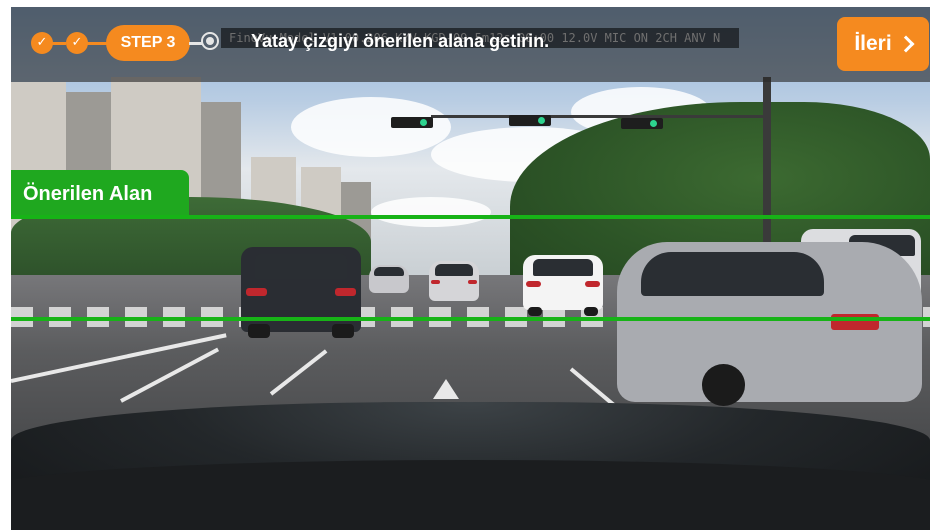 The image size is (930, 530). What do you see at coordinates (598, 116) in the screenshot?
I see `signal-arm` at bounding box center [598, 116].